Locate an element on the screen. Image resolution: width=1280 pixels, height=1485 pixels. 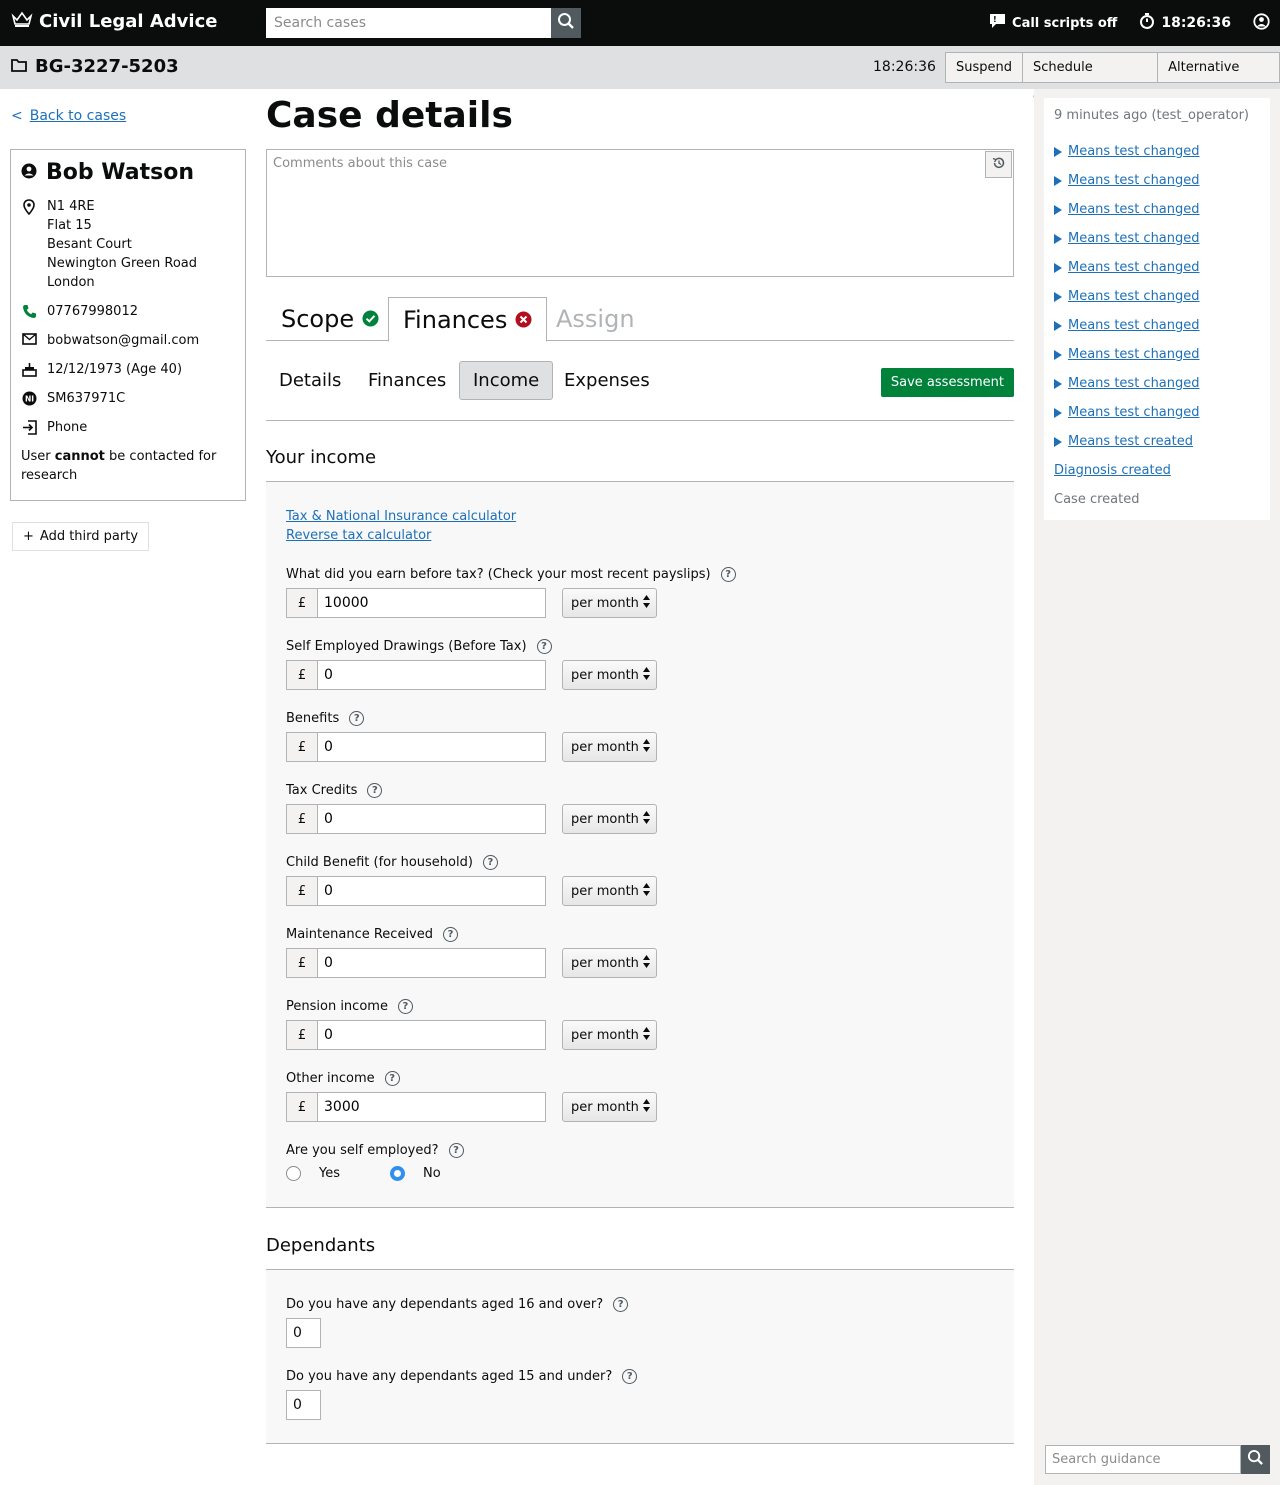
self-employed-radios: Yes No is located at coordinates (375, 1173).